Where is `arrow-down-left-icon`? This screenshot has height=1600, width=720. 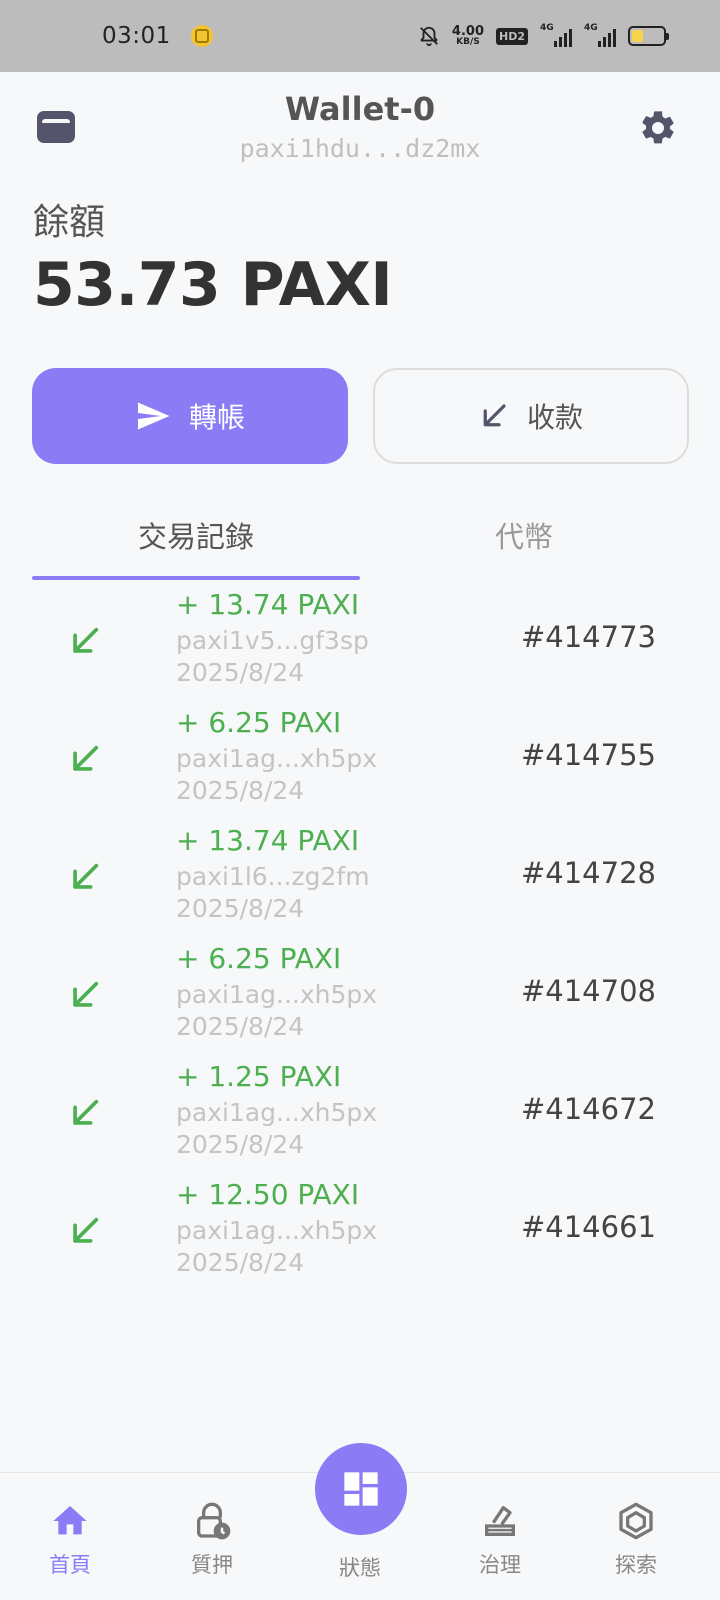
arrow-down-left-icon is located at coordinates (494, 415).